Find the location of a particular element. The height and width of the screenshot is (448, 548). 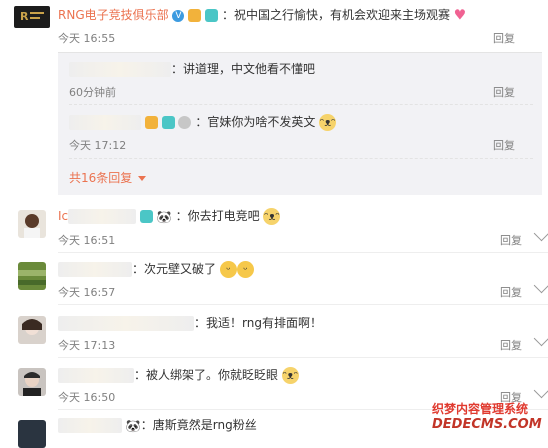

watermark: 织梦内容管理系统 DEDECMS.COM is located at coordinates (488, 416).